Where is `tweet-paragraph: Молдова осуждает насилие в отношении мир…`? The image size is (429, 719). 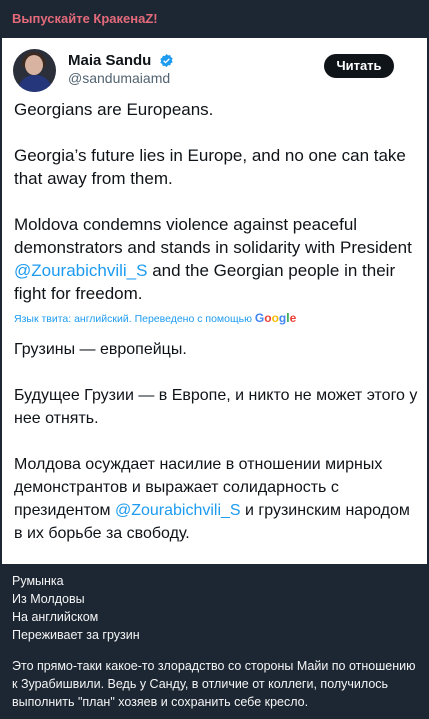 tweet-paragraph: Молдова осуждает насилие в отношении мир… is located at coordinates (212, 499).